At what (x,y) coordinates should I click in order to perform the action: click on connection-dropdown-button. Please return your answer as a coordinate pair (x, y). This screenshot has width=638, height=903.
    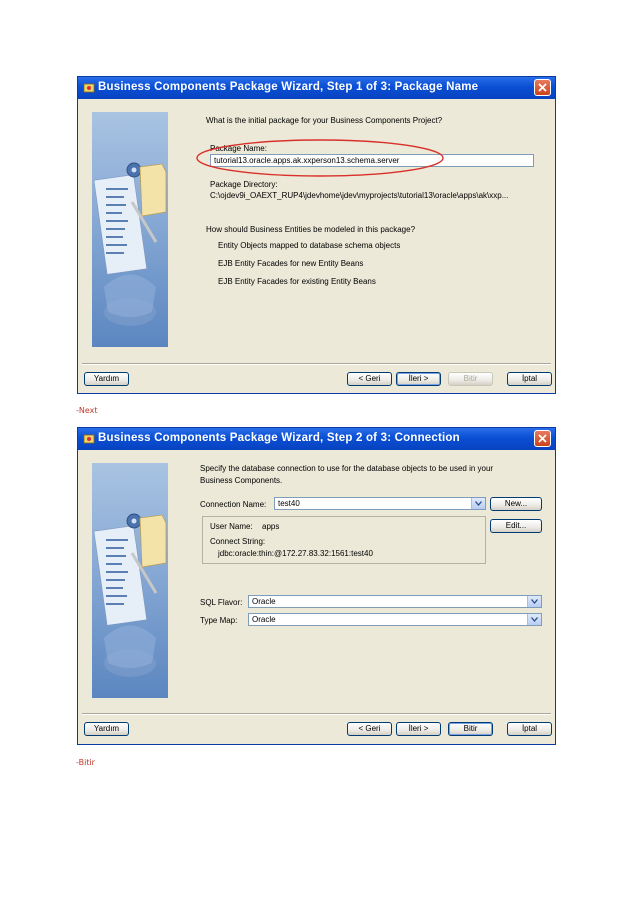
    Looking at the image, I should click on (478, 503).